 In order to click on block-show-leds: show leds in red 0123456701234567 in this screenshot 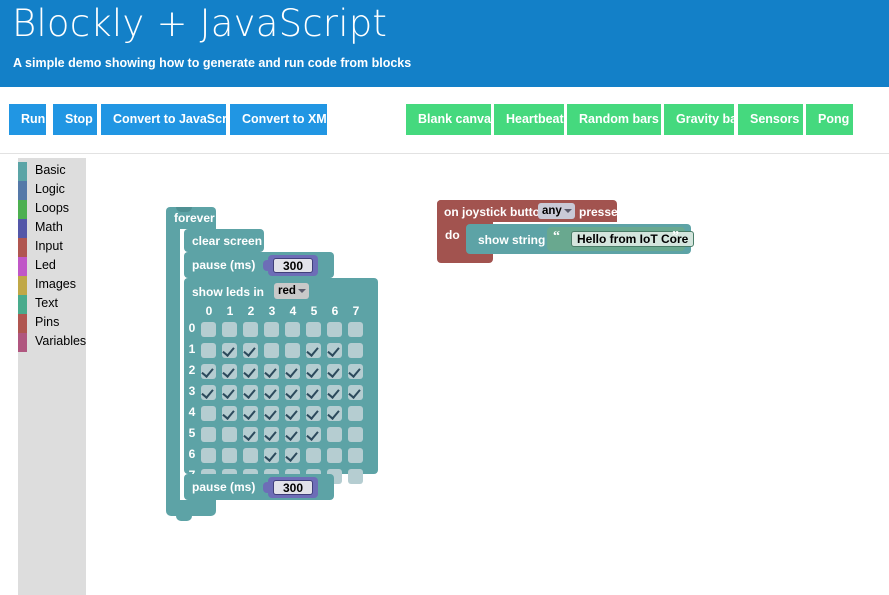, I will do `click(281, 381)`.